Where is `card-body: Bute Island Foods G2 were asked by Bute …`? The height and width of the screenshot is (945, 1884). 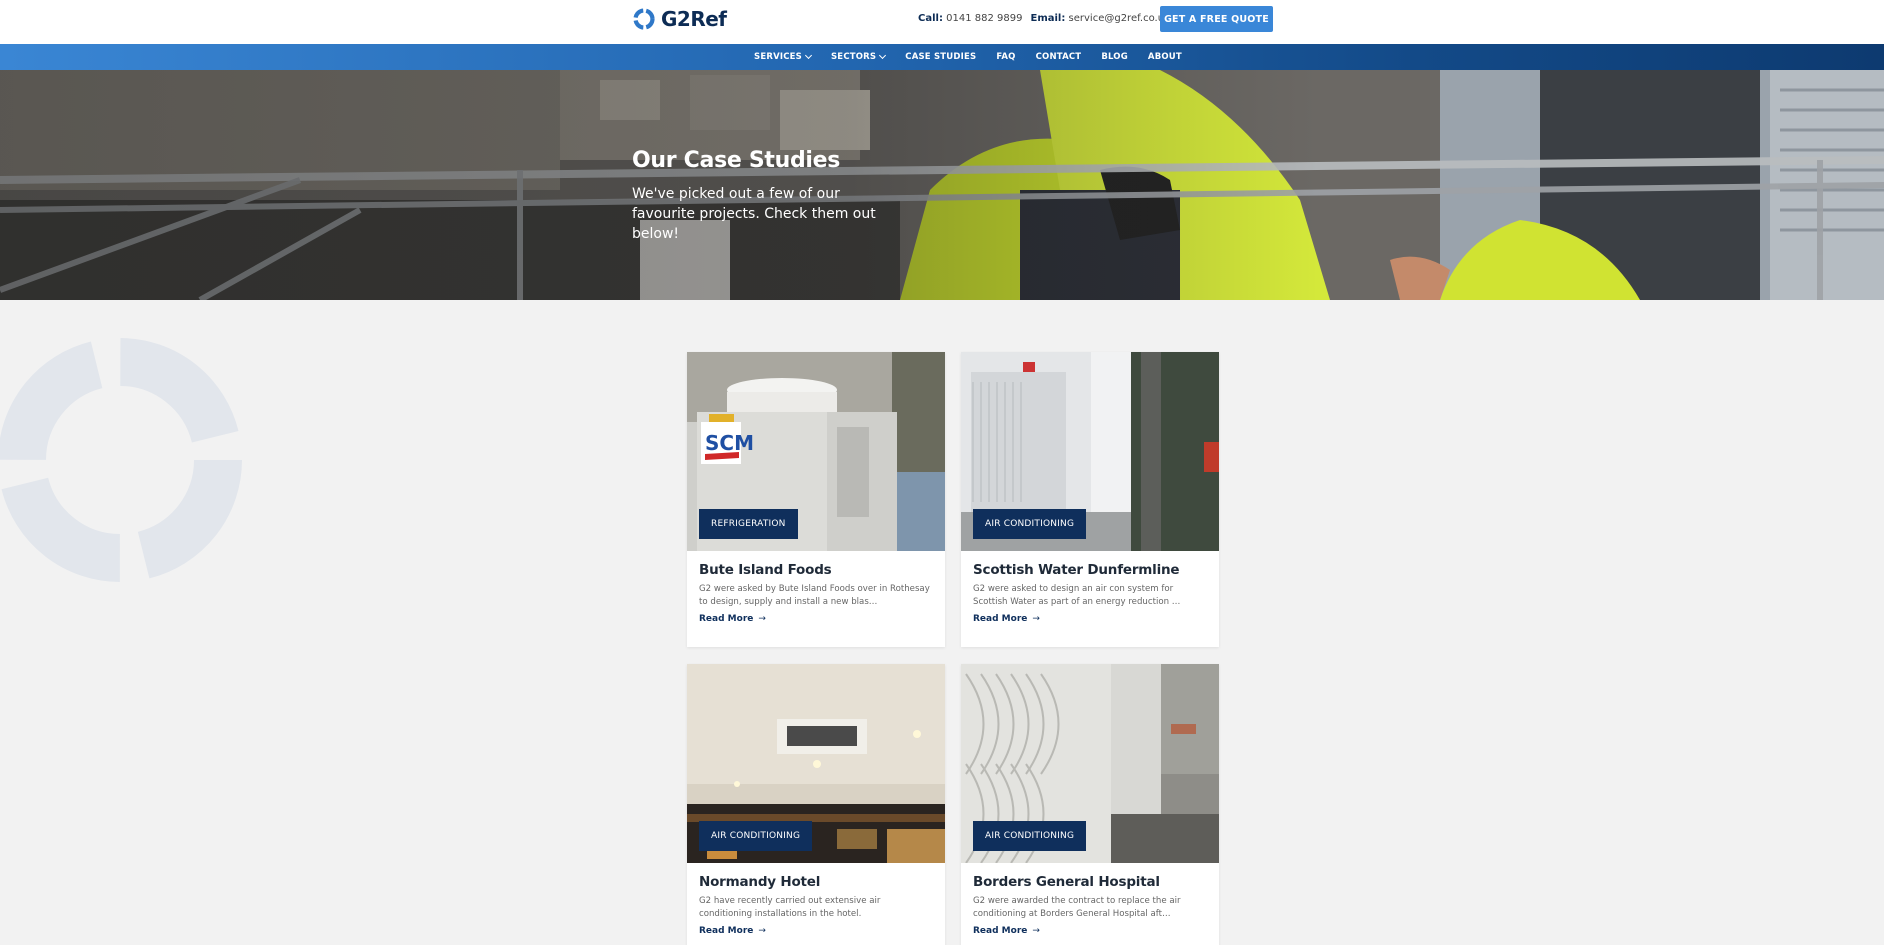 card-body: Bute Island Foods G2 were asked by Bute … is located at coordinates (816, 599).